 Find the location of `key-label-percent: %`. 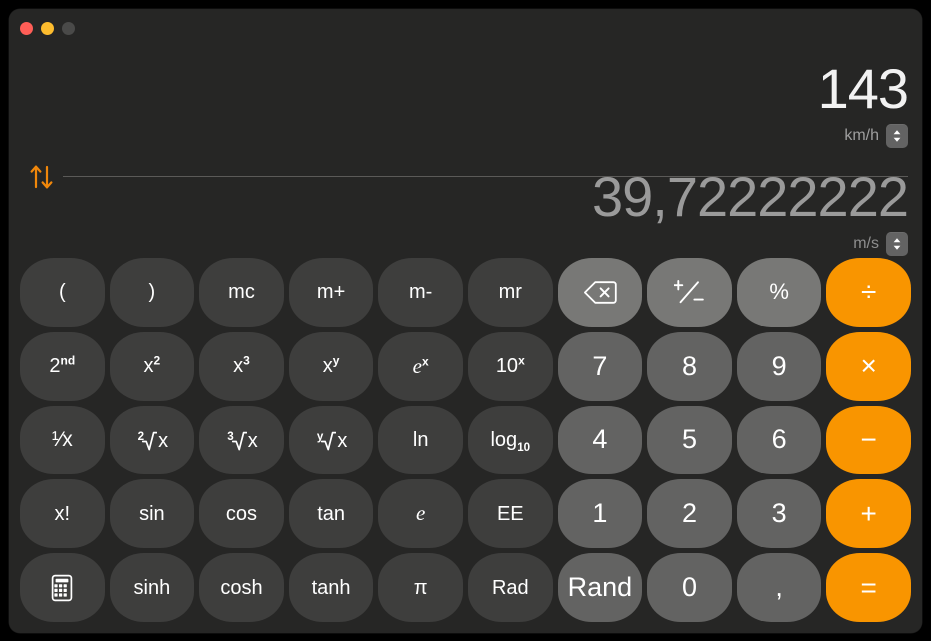

key-label-percent: % is located at coordinates (779, 292).